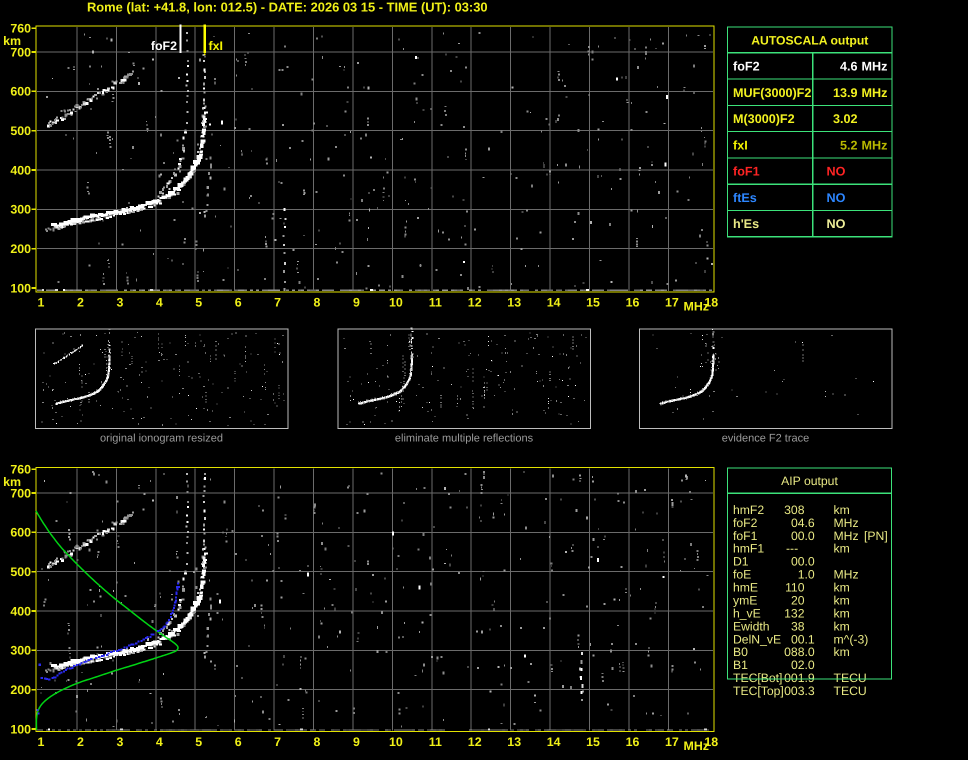 Image resolution: width=968 pixels, height=760 pixels. Describe the element at coordinates (849, 145) in the screenshot. I see `svg-text: 5.2` at that location.